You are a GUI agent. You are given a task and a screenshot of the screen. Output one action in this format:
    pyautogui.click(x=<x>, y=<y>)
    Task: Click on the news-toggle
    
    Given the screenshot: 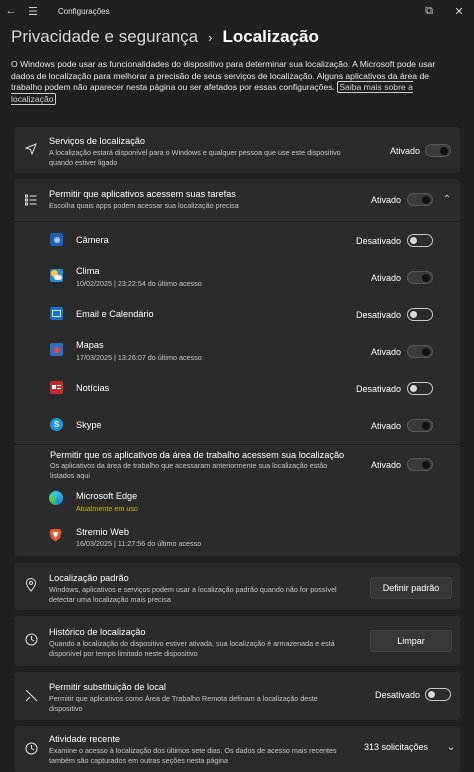 What is the action you would take?
    pyautogui.click(x=420, y=388)
    